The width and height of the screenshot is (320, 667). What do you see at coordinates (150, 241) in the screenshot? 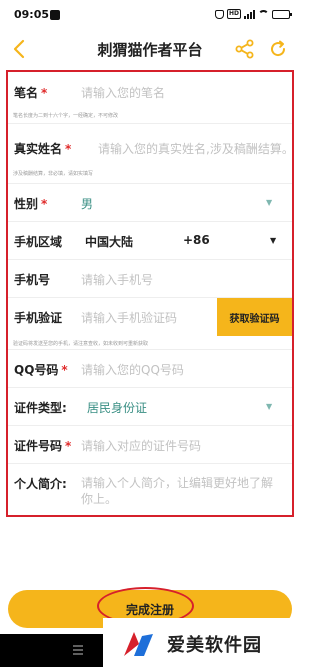
I see `phone-region-row: 手机区域 中国大陆 +86 ▼` at bounding box center [150, 241].